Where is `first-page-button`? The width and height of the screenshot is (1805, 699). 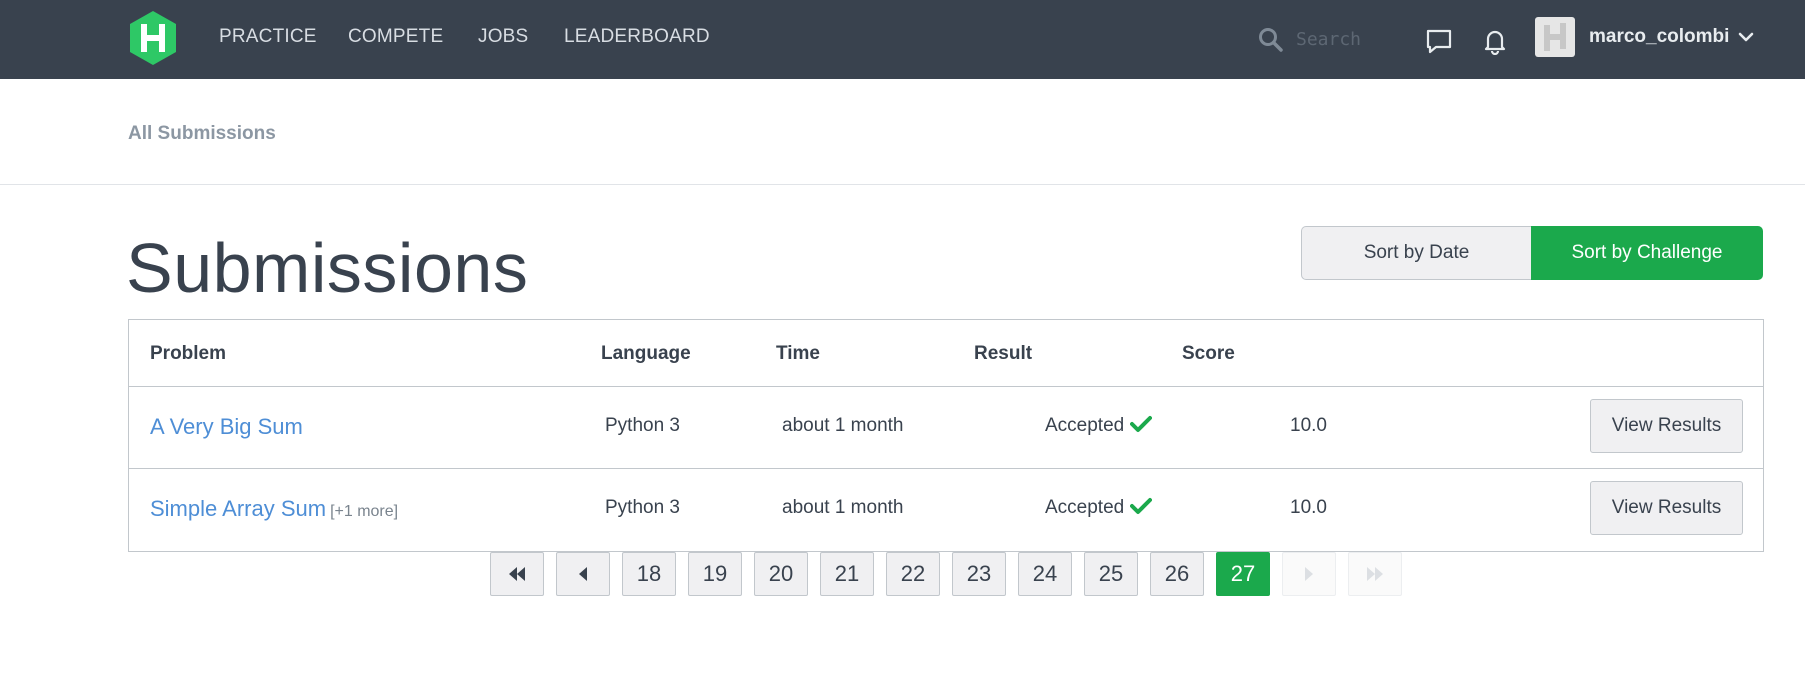
first-page-button is located at coordinates (517, 574).